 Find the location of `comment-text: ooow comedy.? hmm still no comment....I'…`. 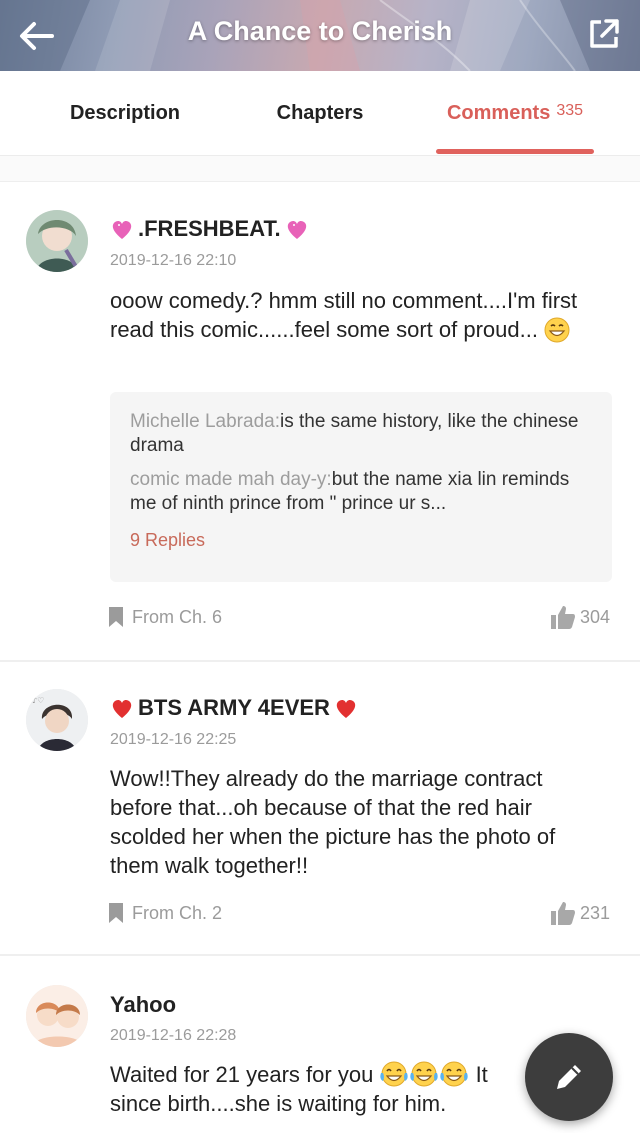

comment-text: ooow comedy.? hmm still no comment....I'… is located at coordinates (360, 315).